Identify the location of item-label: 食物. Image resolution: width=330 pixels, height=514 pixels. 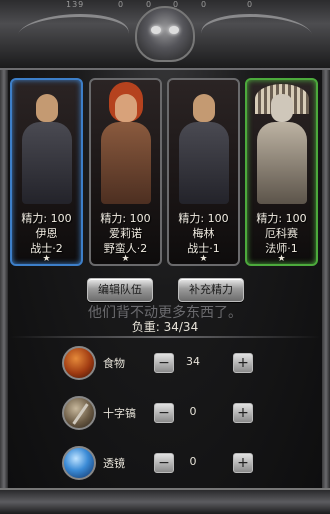
(114, 363).